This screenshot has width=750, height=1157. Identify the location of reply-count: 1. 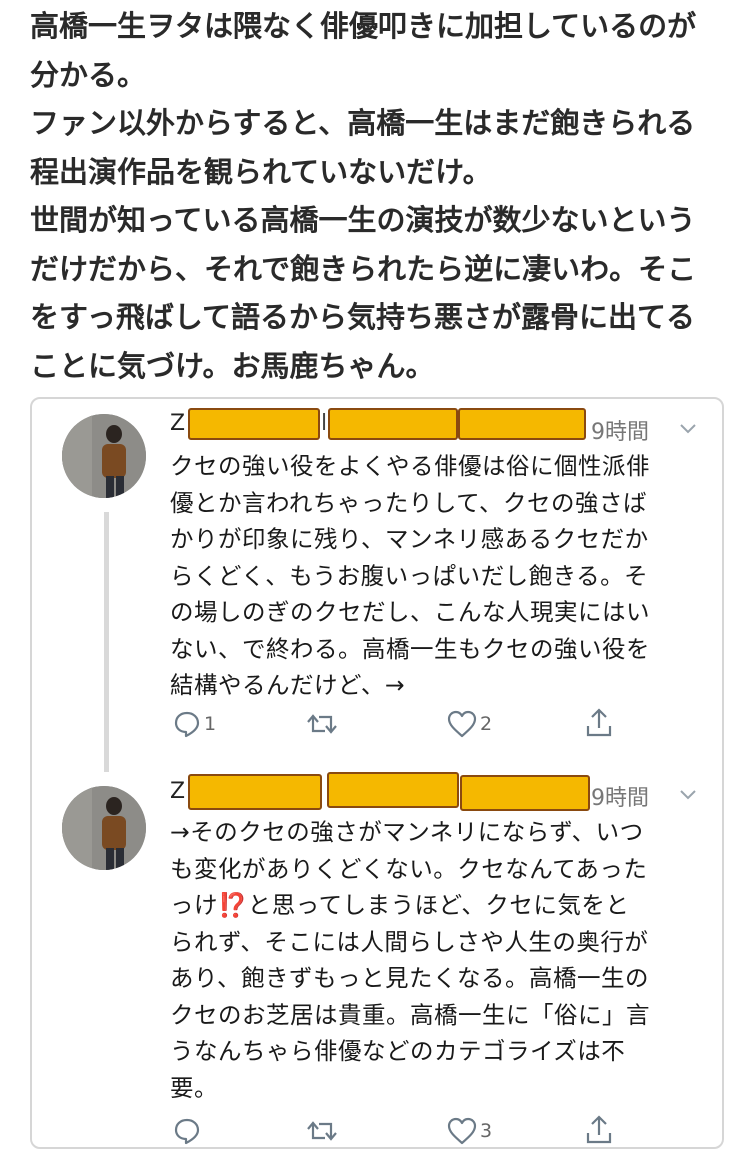
(210, 724).